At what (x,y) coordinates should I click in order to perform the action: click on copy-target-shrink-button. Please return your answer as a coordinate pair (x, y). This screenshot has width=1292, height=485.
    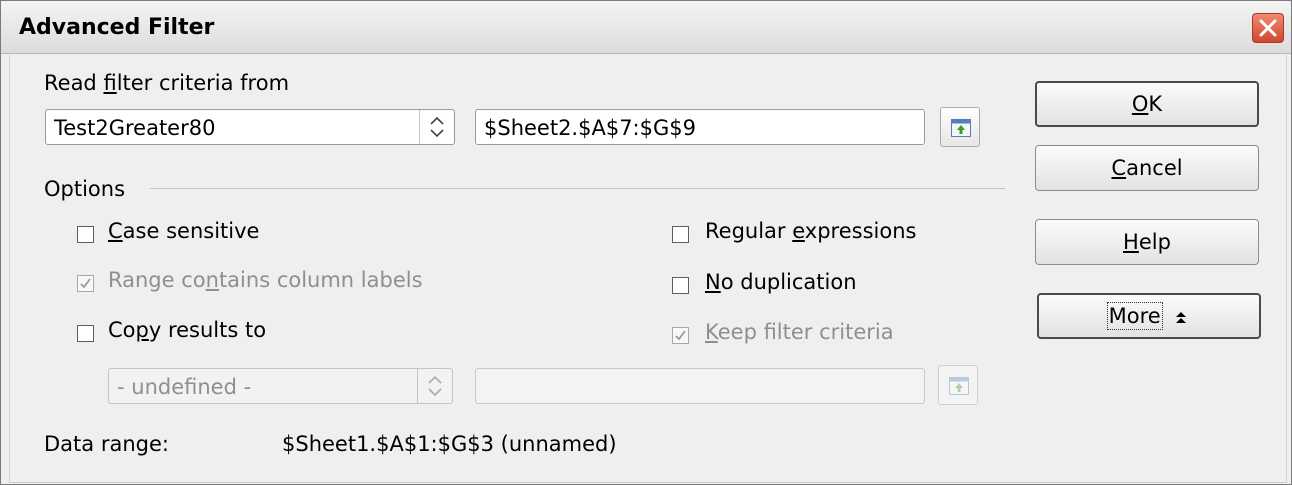
    Looking at the image, I should click on (958, 385).